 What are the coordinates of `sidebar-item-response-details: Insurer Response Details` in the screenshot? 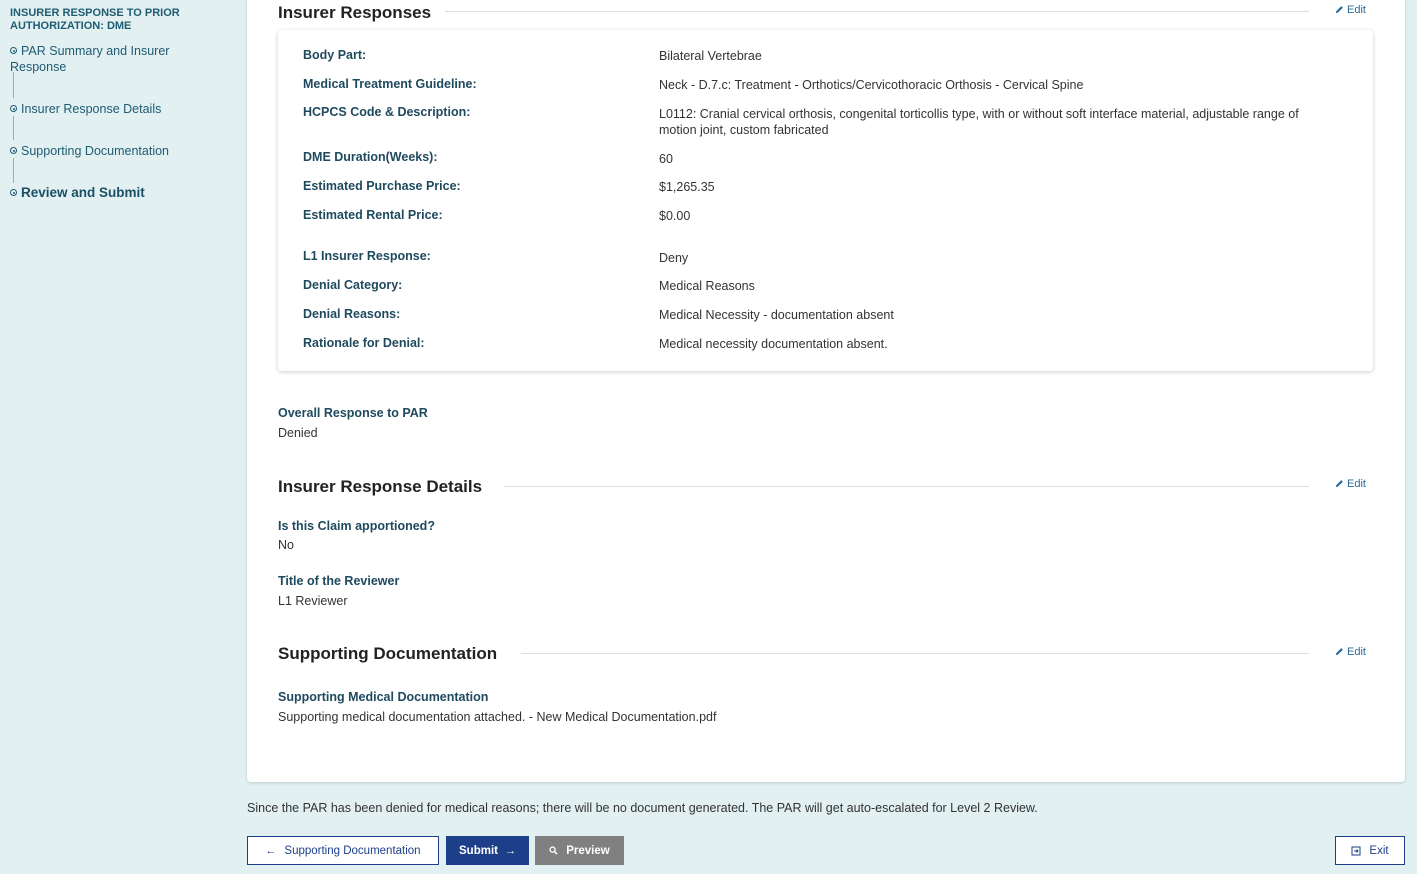 It's located at (110, 109).